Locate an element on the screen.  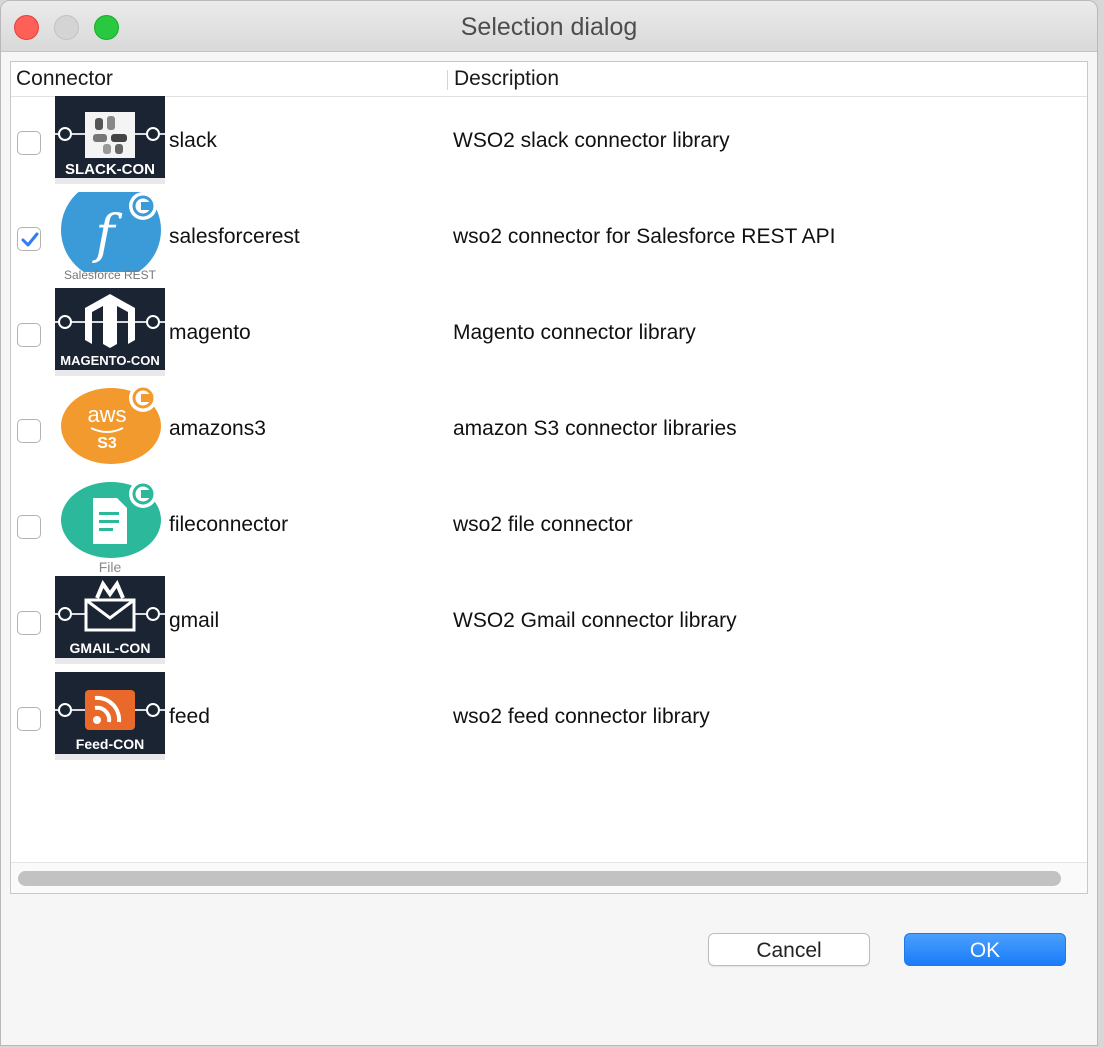
checkmark-icon is located at coordinates (30, 239).